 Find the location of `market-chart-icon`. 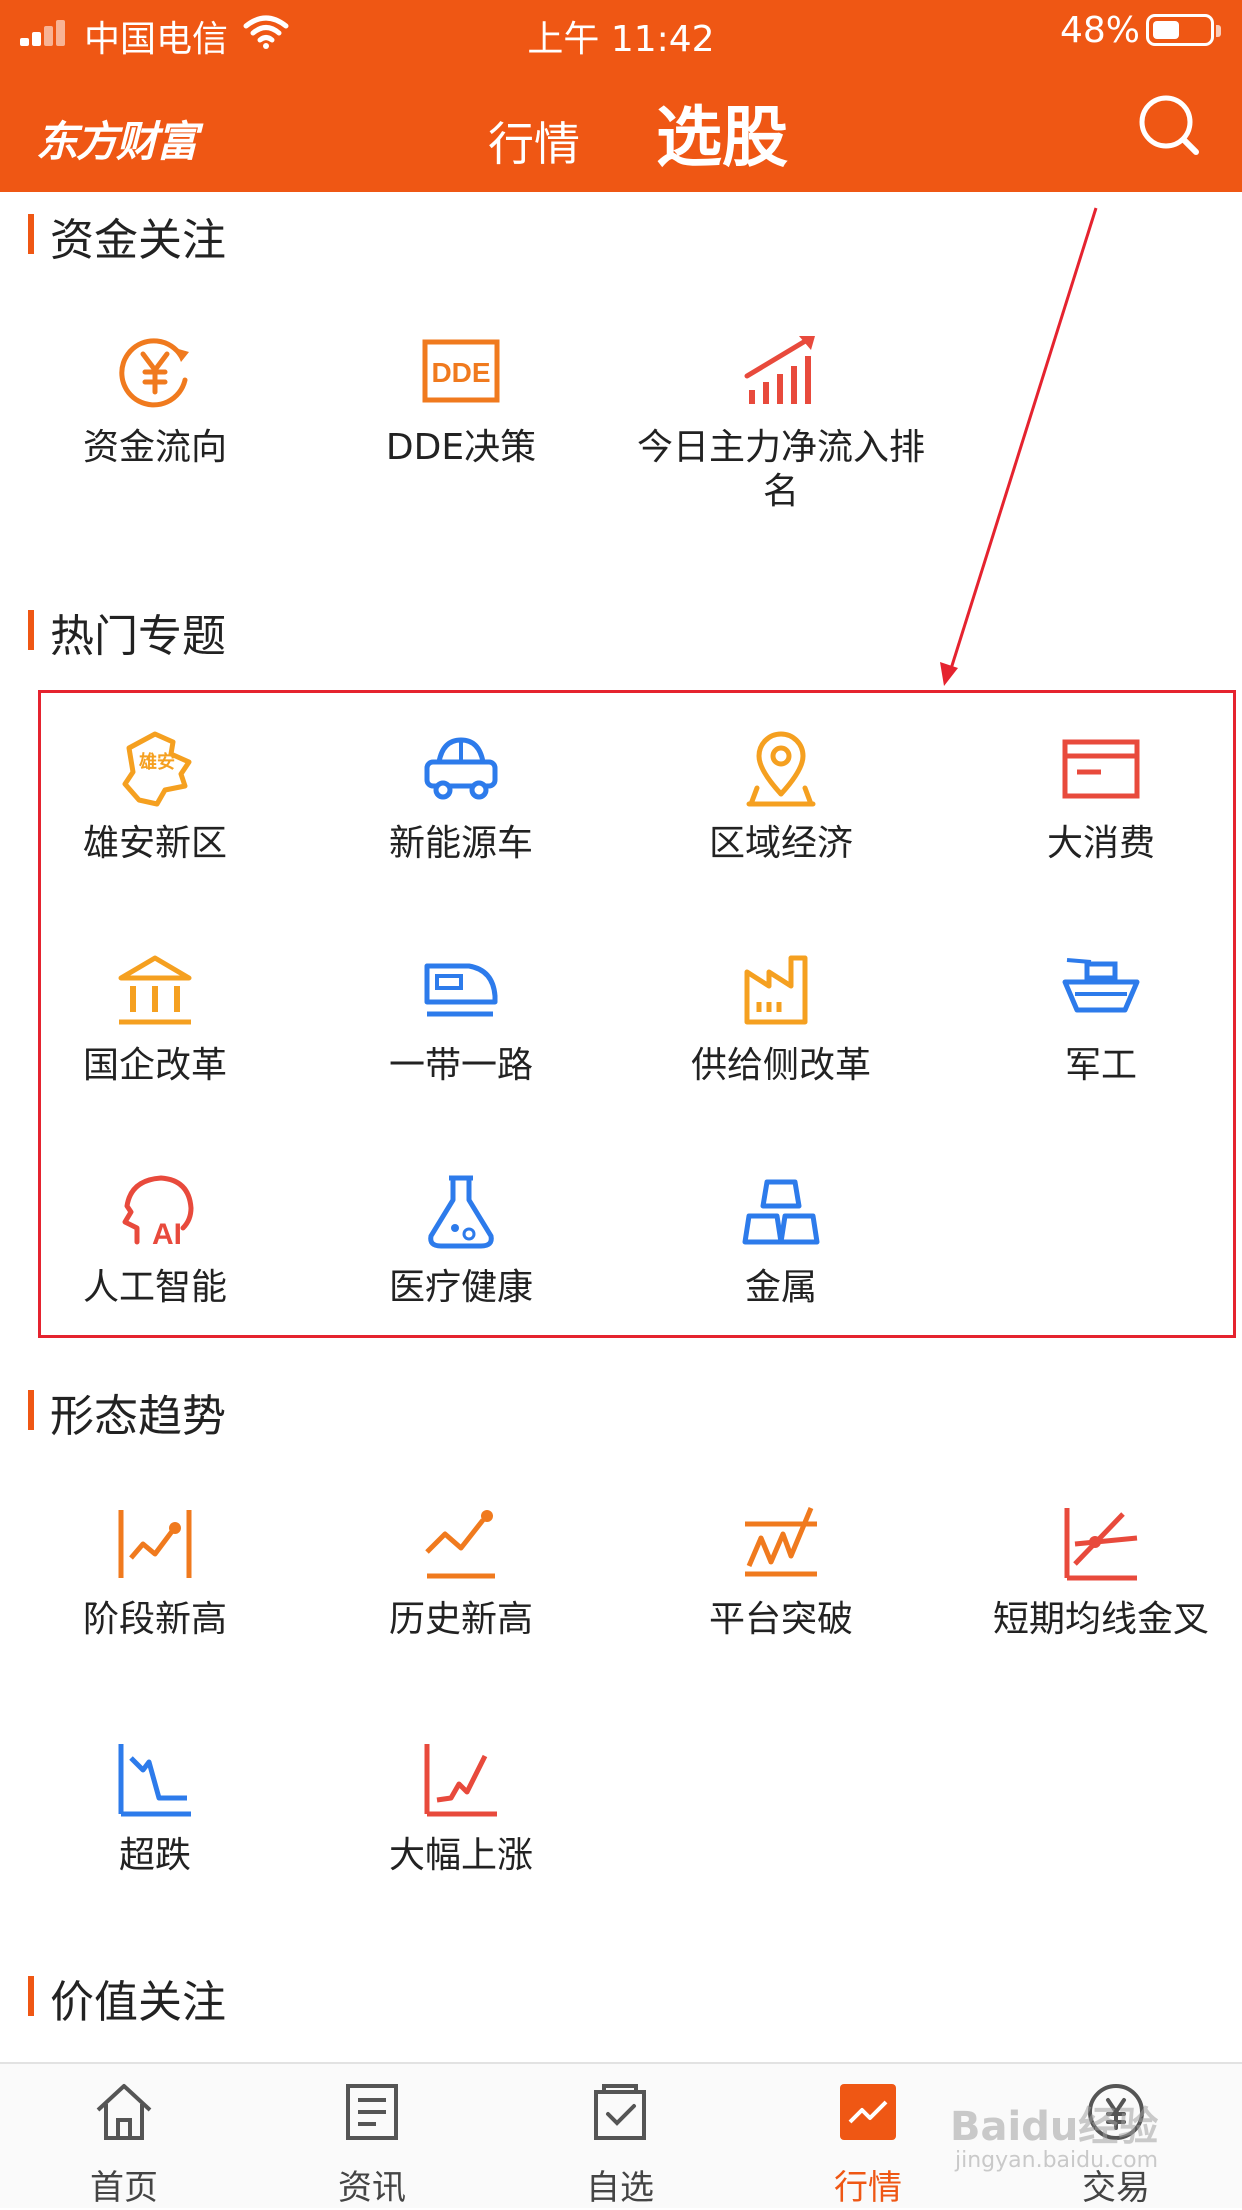

market-chart-icon is located at coordinates (868, 2112).